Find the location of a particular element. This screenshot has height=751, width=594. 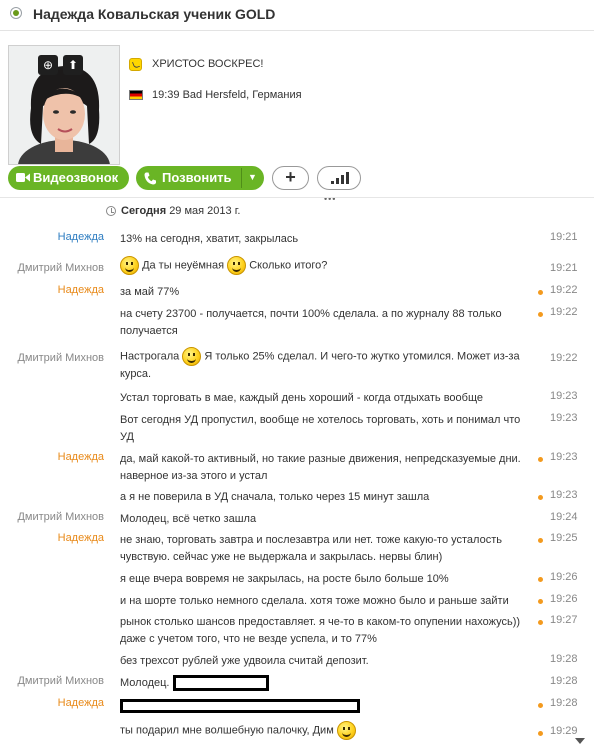

message-time: 19:29 is located at coordinates (564, 731).